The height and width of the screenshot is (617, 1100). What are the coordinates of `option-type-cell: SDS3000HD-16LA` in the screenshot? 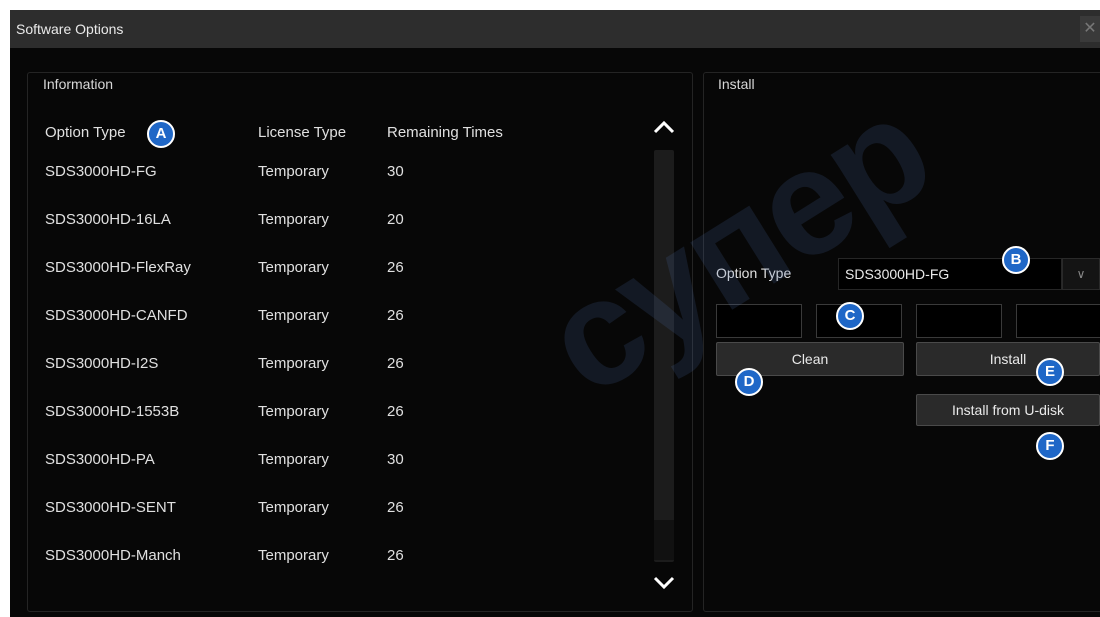 It's located at (108, 219).